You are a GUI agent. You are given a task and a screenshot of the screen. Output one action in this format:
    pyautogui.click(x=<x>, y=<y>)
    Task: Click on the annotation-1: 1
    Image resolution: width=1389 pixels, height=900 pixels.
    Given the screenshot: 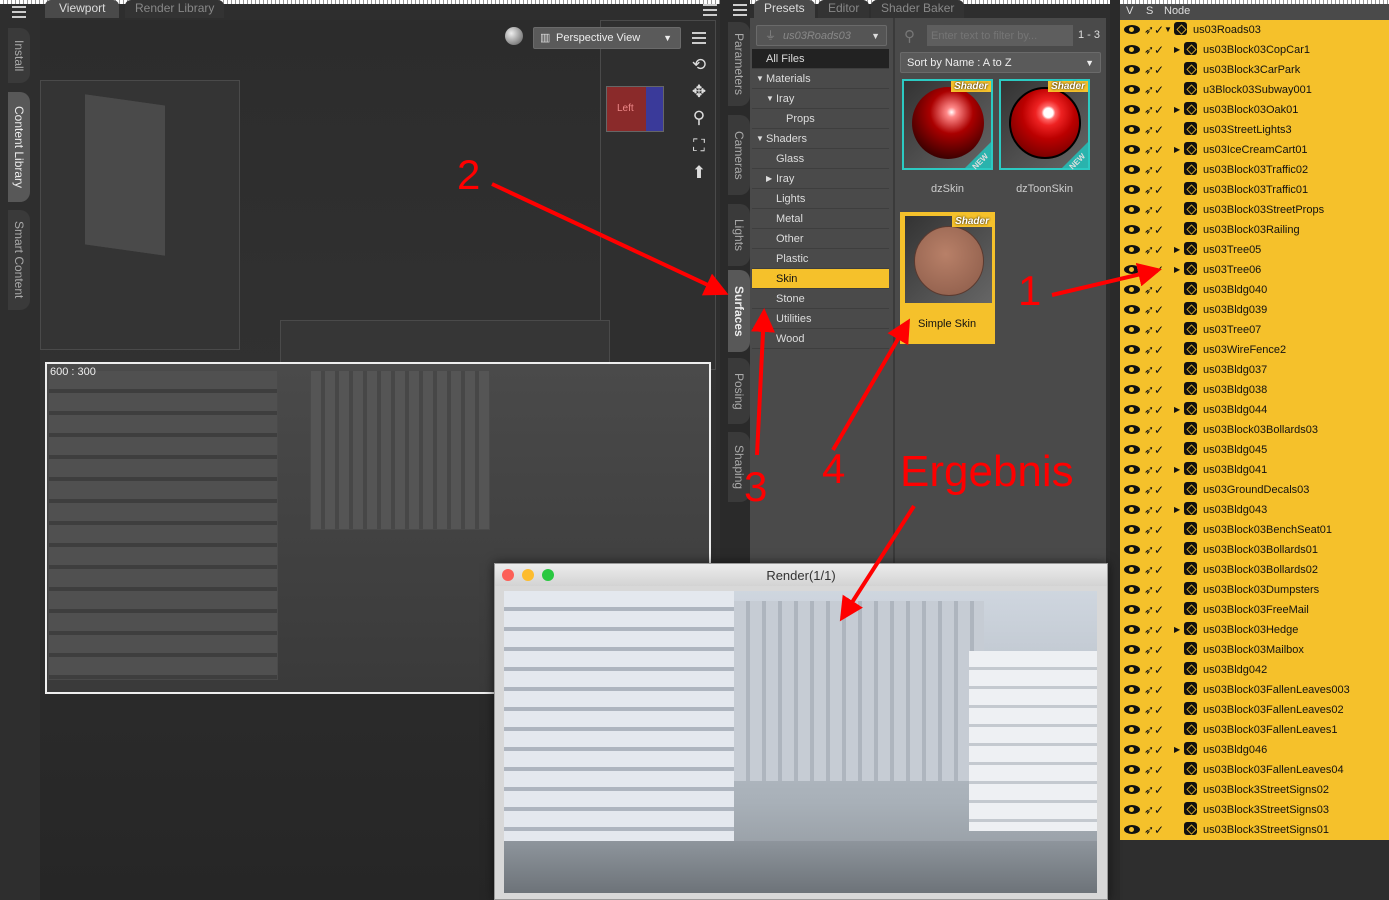 What is the action you would take?
    pyautogui.click(x=1030, y=290)
    